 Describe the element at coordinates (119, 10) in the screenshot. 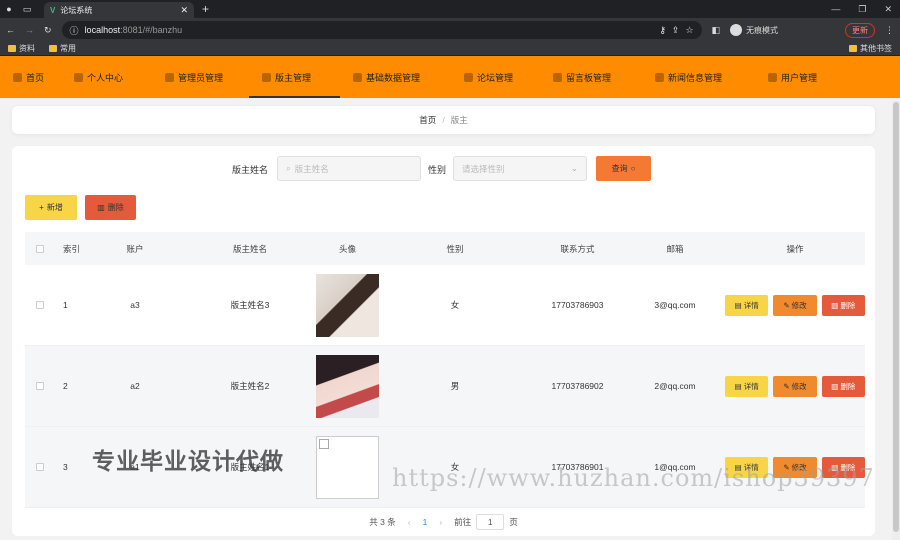

I see `browser-tab: V 论坛系统 ✕` at that location.